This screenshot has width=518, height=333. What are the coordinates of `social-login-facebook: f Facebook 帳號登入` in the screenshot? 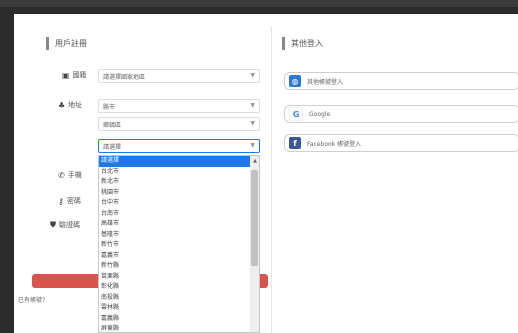 It's located at (401, 143).